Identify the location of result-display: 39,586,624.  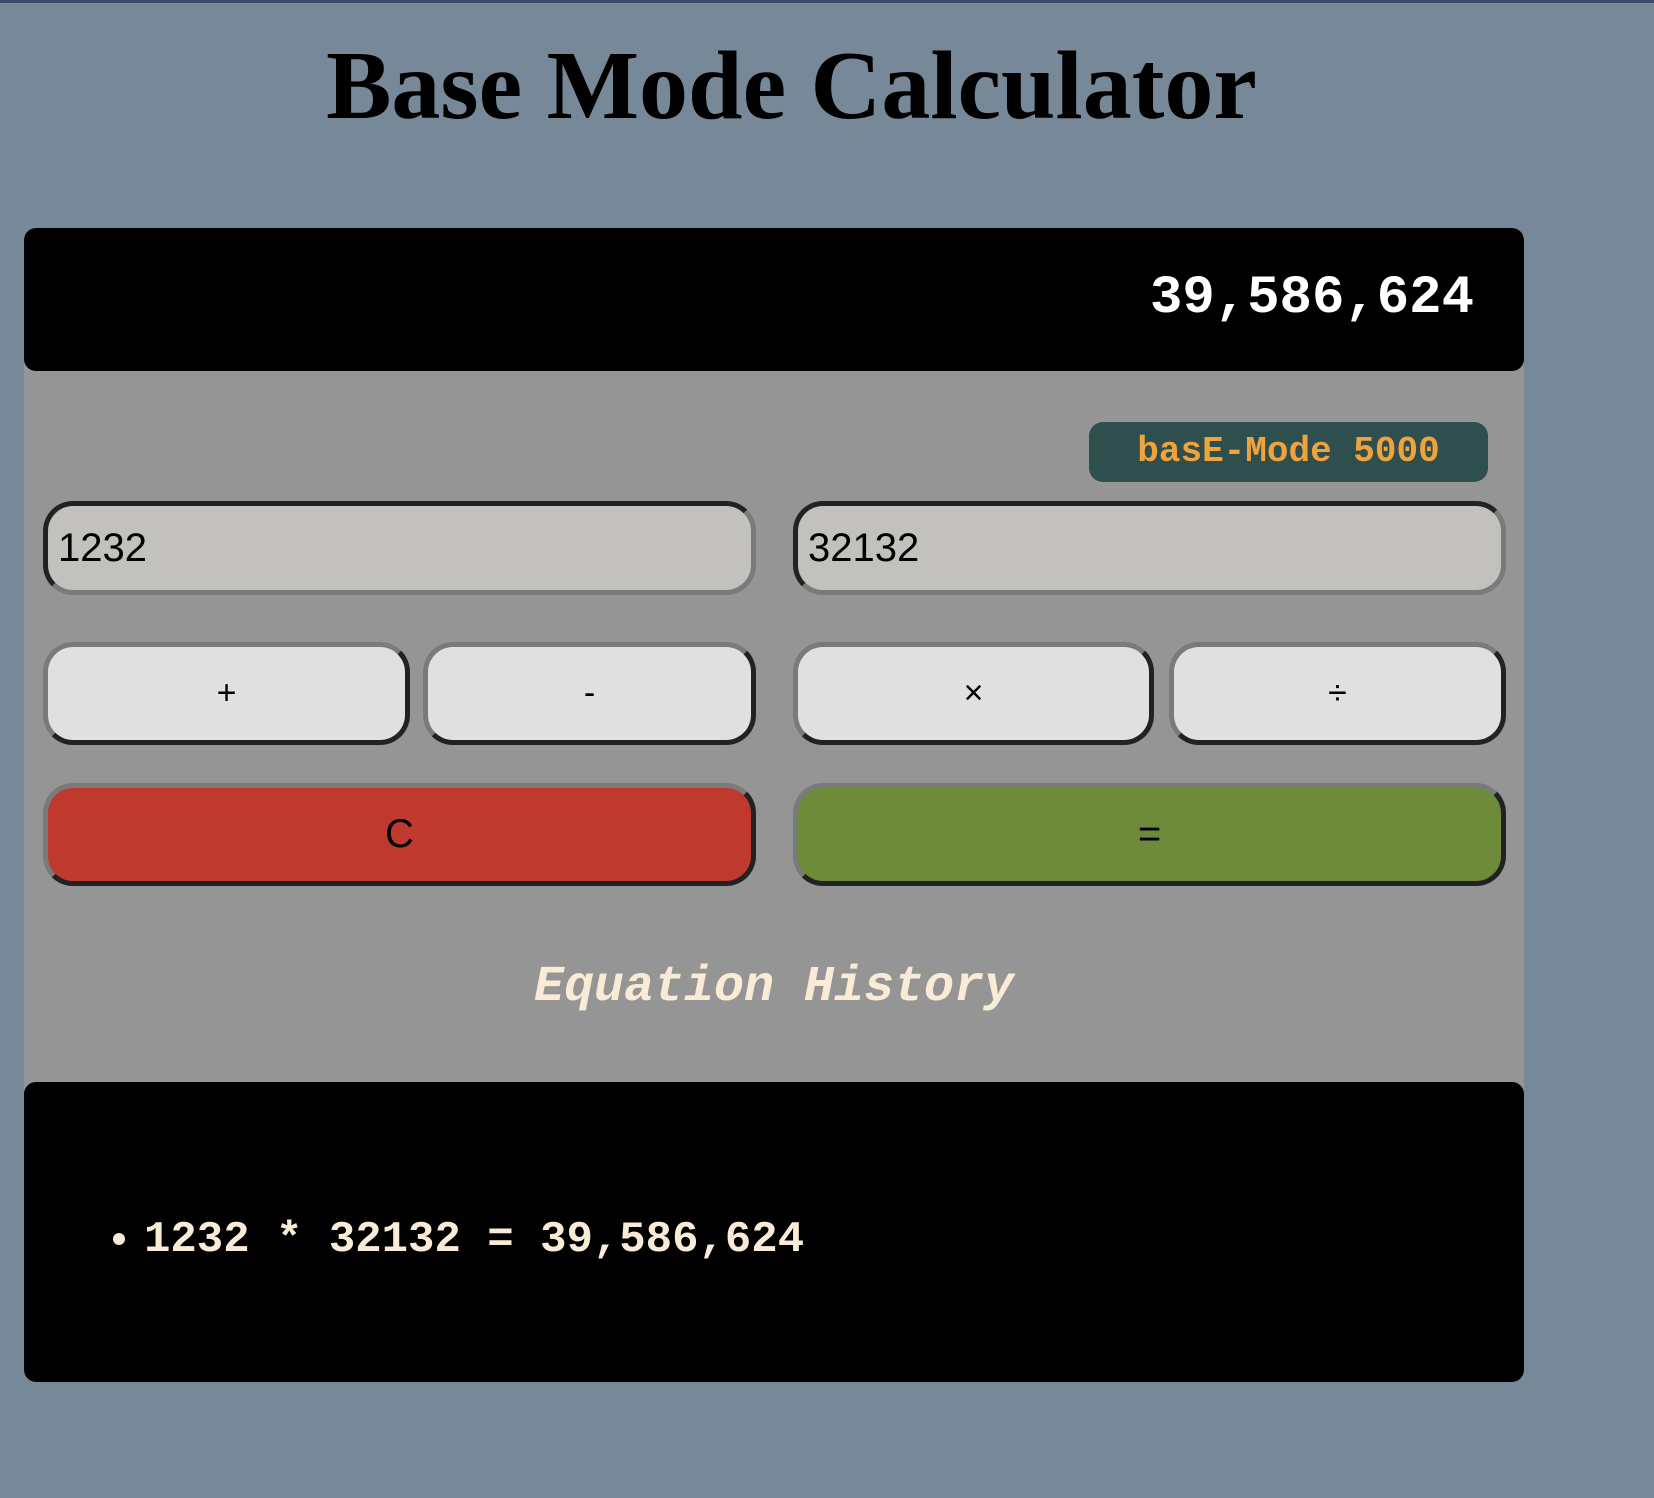
(774, 299).